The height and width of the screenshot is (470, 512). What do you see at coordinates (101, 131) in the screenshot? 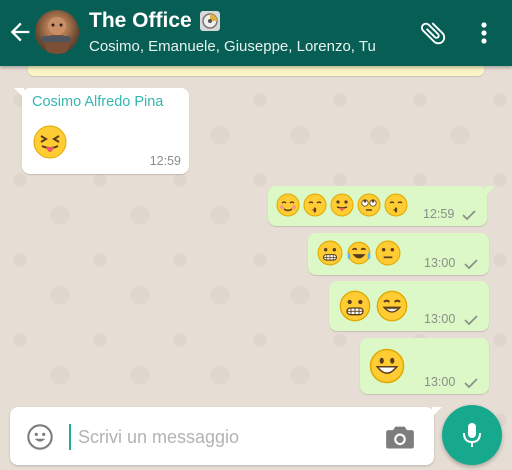
I see `message-bubble-incoming: Cosimo Alfredo Pina 12:59` at bounding box center [101, 131].